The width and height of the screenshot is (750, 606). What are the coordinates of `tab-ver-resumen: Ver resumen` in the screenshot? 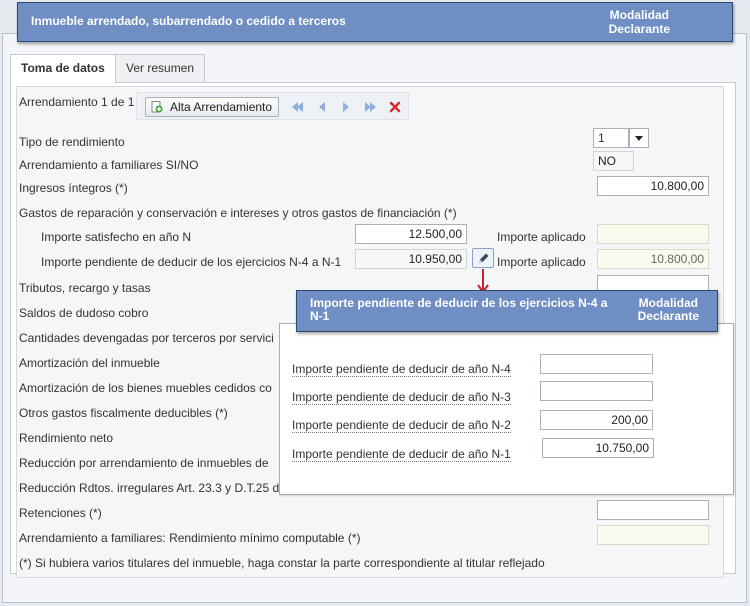 It's located at (160, 68).